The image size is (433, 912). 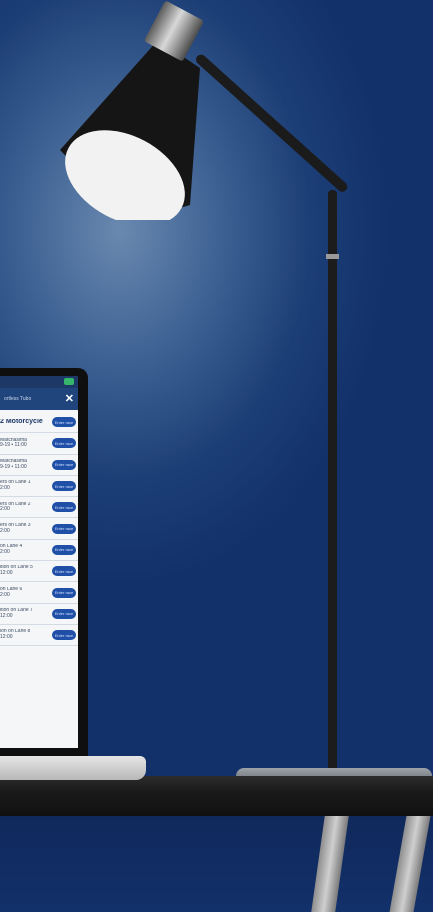 What do you see at coordinates (16, 614) in the screenshot?
I see `event-label: ition on Lane 7 12:00` at bounding box center [16, 614].